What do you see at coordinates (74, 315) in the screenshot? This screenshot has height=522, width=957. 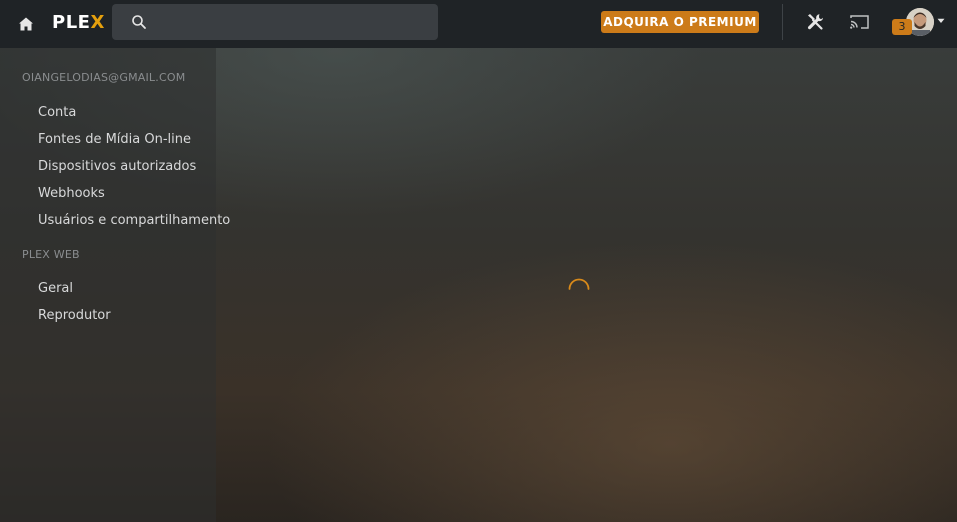 I see `sidebar-item-player: Reprodutor` at bounding box center [74, 315].